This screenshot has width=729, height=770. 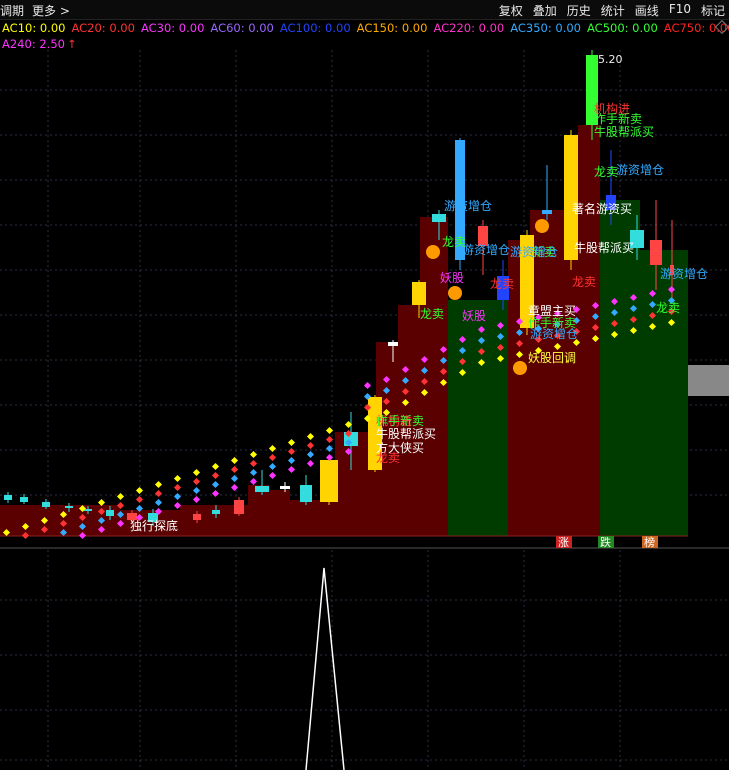 I want to click on price-tag-value: 5.20, so click(x=610, y=59).